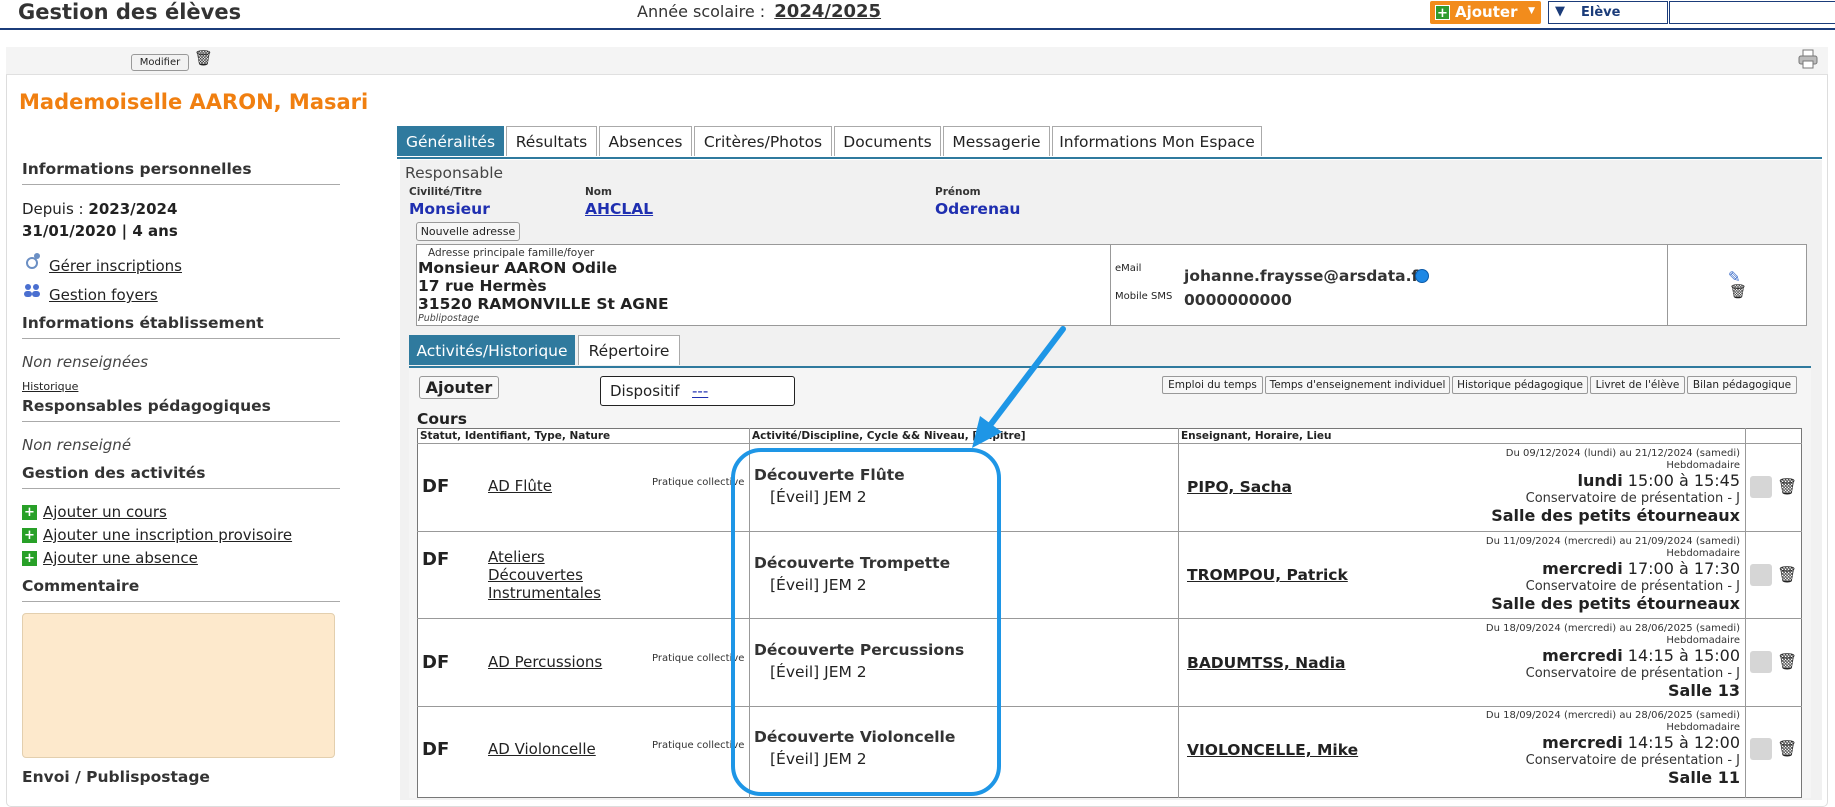 Image resolution: width=1835 pixels, height=807 pixels. Describe the element at coordinates (827, 11) in the screenshot. I see `school-year-value: 2024/2025` at that location.